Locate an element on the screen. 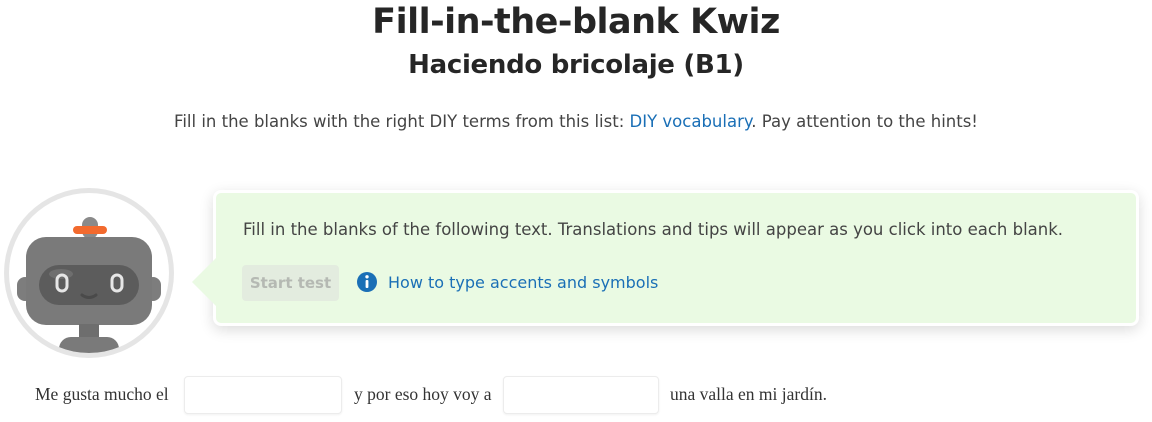  robot-icon is located at coordinates (89, 285).